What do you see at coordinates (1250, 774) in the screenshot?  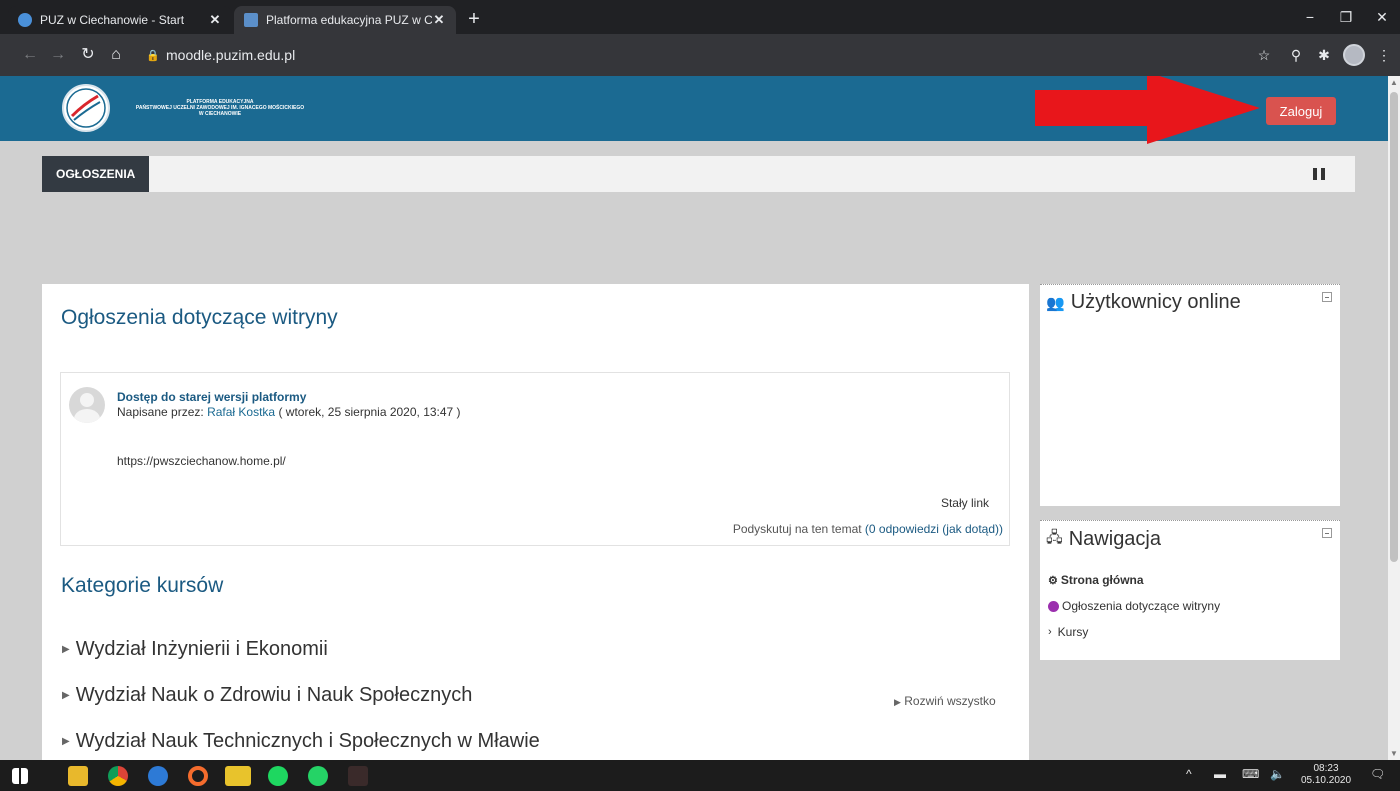 I see `network-icon: ⌨` at bounding box center [1250, 774].